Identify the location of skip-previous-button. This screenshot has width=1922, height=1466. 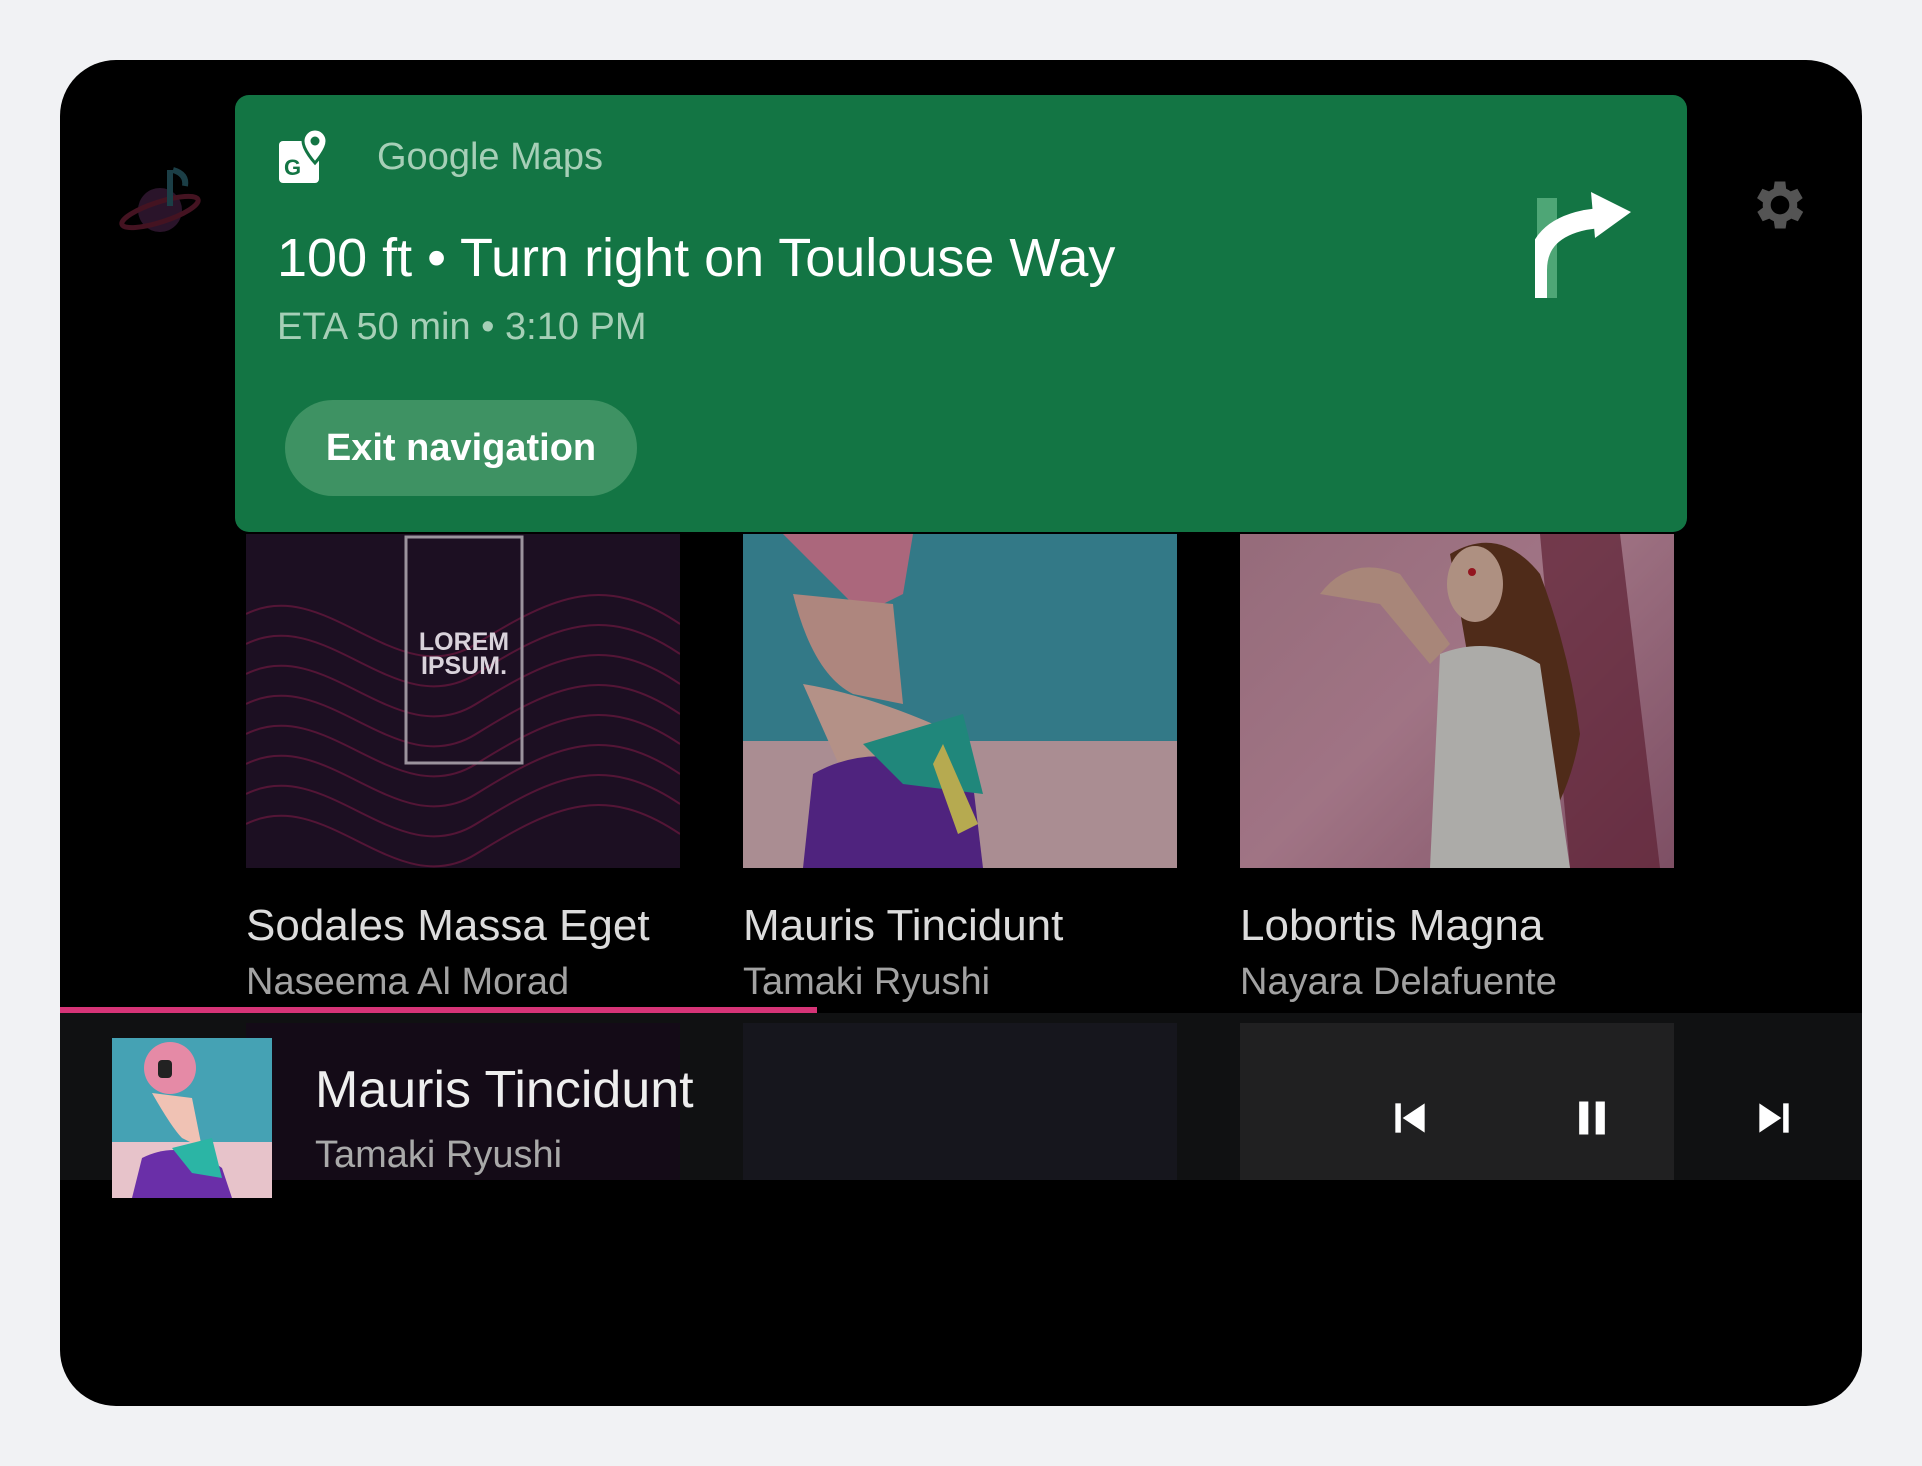
(1410, 1118).